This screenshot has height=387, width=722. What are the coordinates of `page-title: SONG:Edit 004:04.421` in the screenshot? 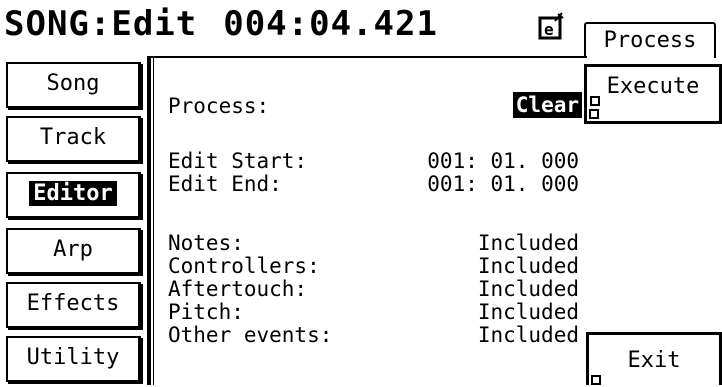 It's located at (221, 24).